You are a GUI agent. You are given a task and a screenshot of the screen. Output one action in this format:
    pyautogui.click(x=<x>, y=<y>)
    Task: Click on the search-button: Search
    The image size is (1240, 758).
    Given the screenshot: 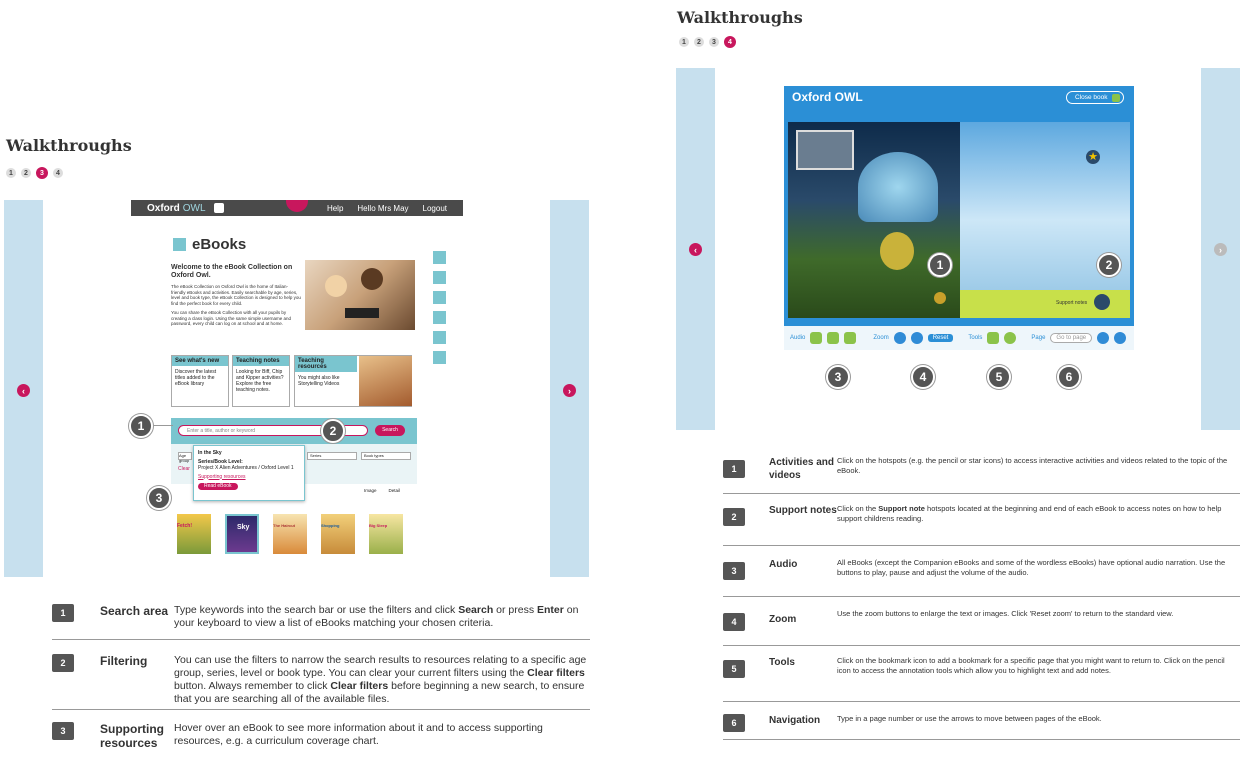 What is the action you would take?
    pyautogui.click(x=390, y=430)
    